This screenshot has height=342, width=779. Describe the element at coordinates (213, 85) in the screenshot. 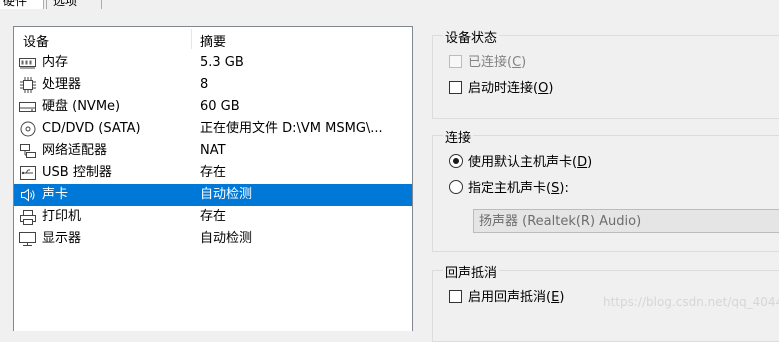

I see `device-row-processor: 处理器 8` at that location.